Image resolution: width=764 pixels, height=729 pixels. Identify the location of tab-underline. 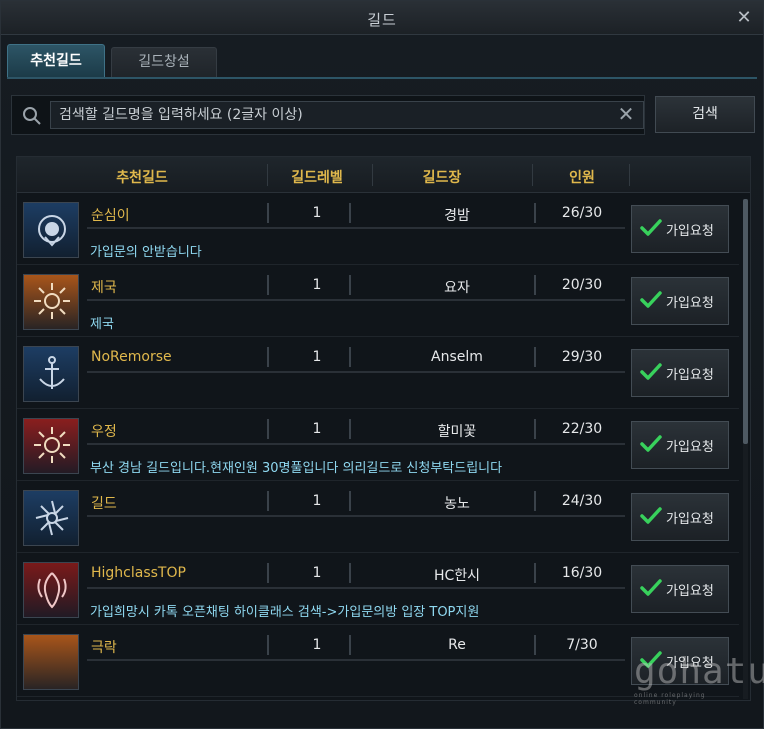
(382, 78).